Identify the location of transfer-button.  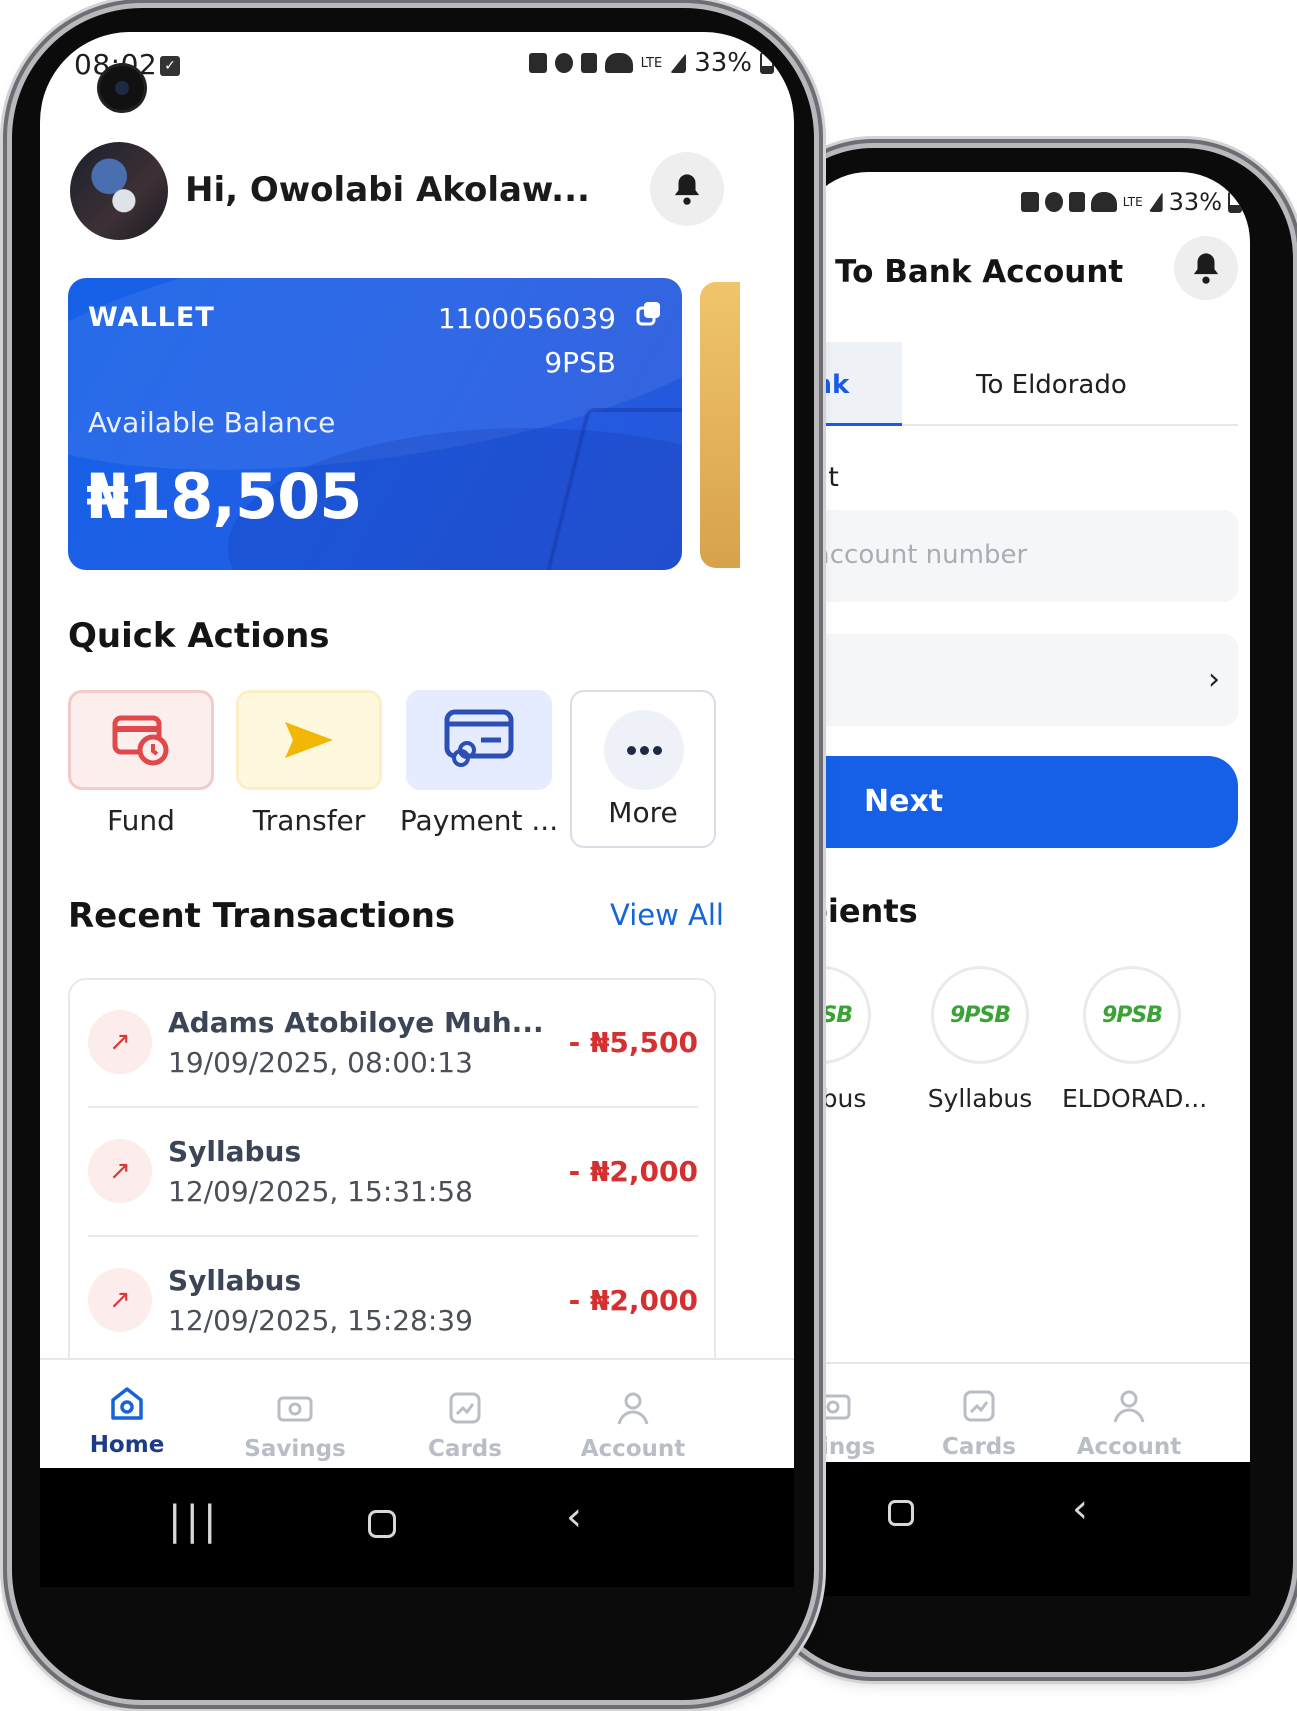
(309, 740).